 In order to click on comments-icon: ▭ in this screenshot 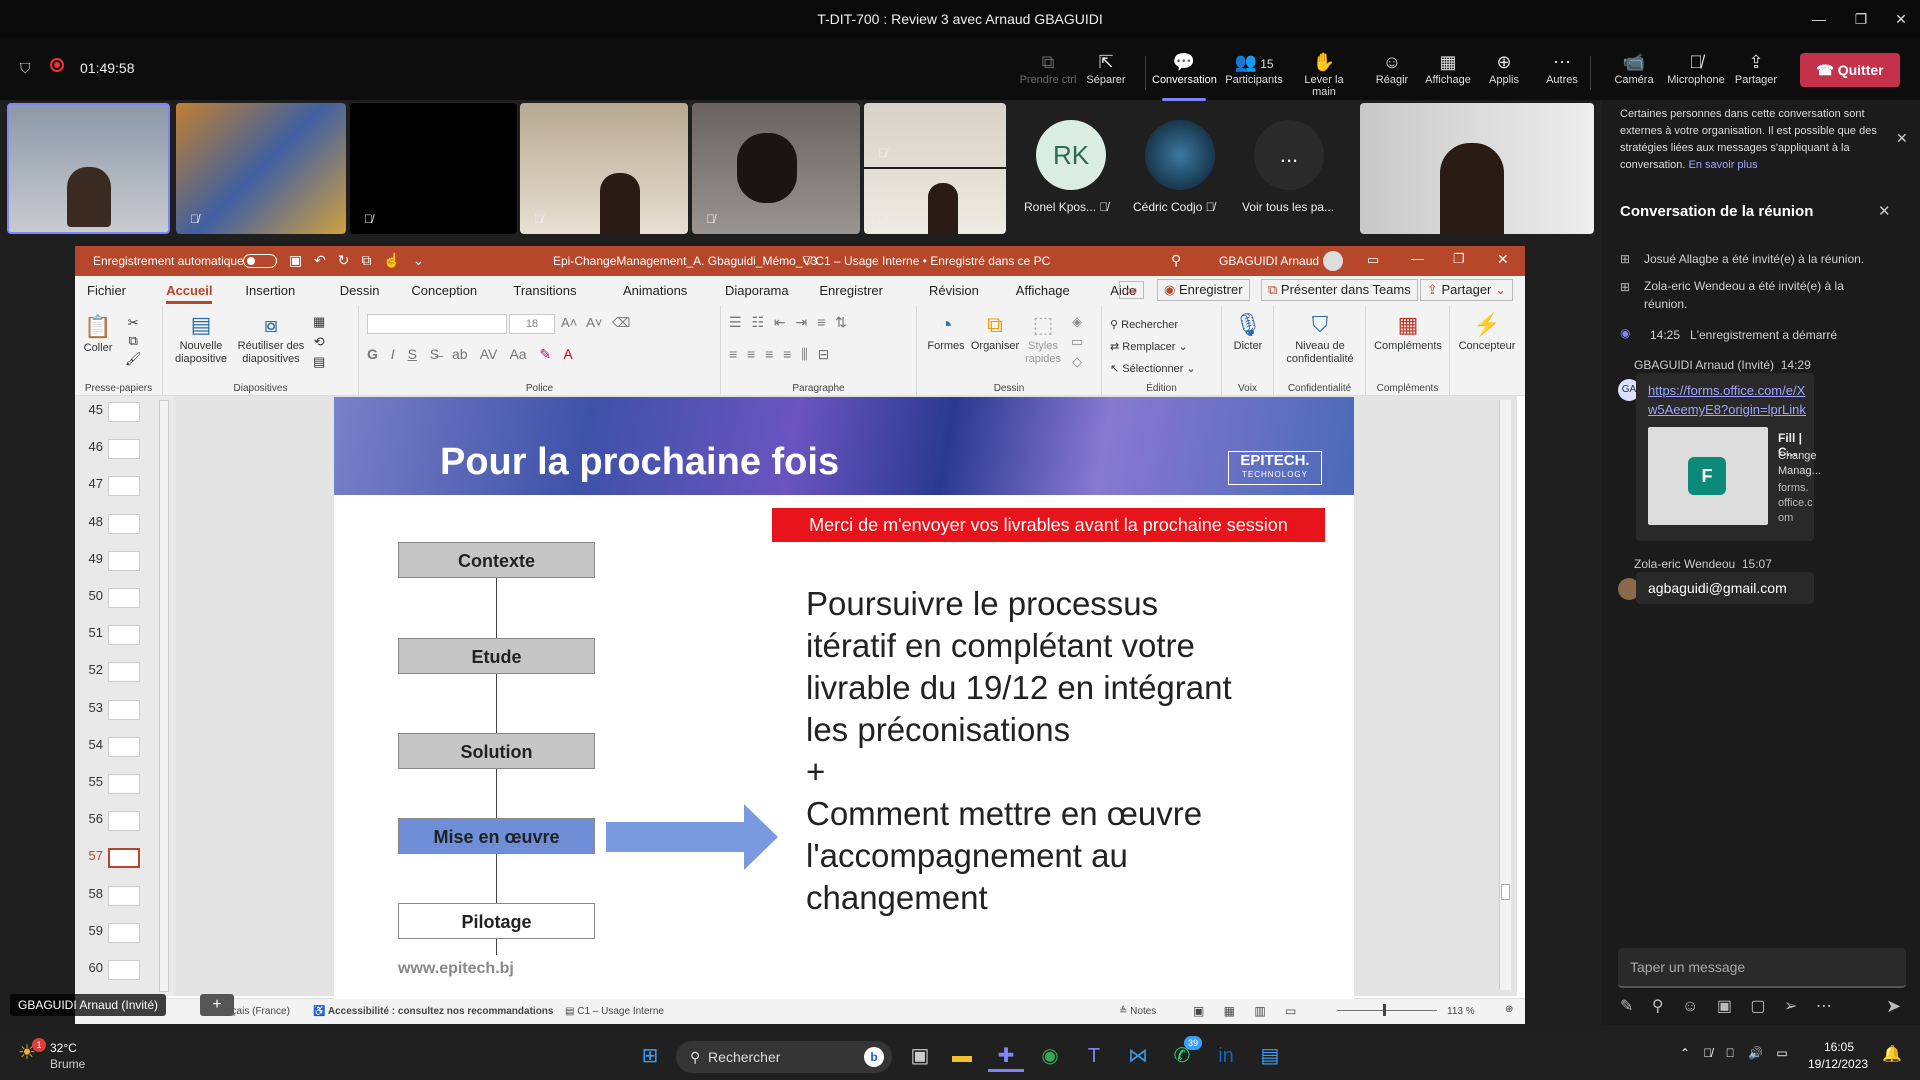, I will do `click(1132, 290)`.